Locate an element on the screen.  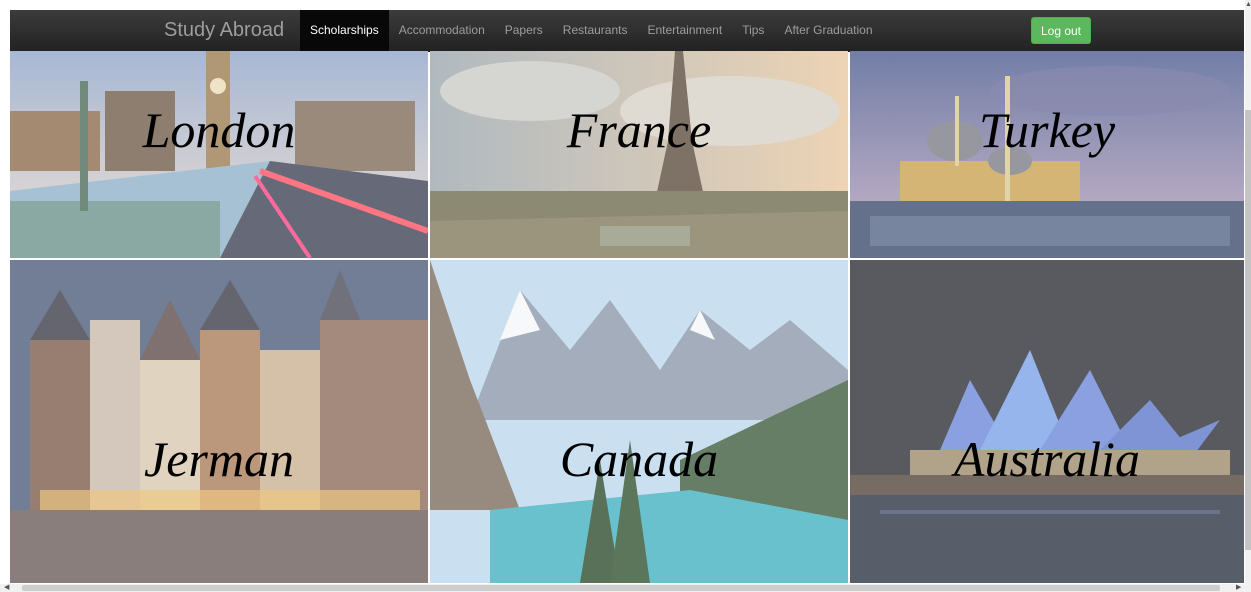
nav-item-after-graduation: After Graduation is located at coordinates (828, 30).